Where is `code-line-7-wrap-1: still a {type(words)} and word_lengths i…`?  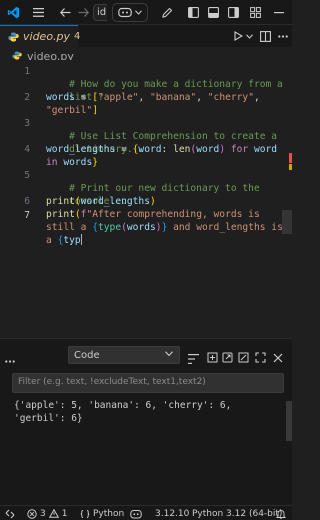 code-line-7-wrap-1: still a {type(words)} and word_lengths i… is located at coordinates (164, 227).